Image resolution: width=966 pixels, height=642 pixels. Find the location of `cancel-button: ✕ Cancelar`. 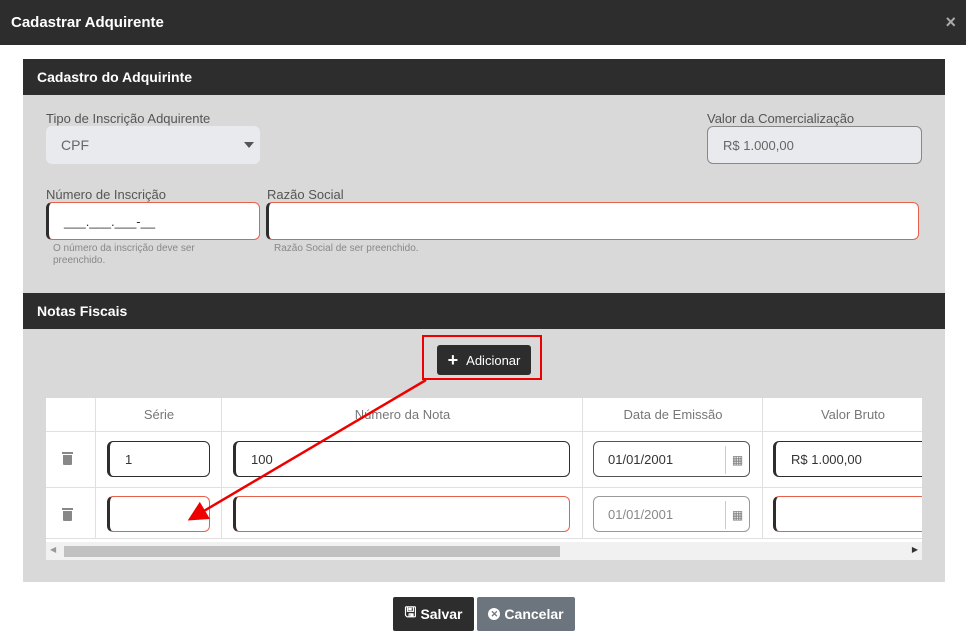

cancel-button: ✕ Cancelar is located at coordinates (526, 614).